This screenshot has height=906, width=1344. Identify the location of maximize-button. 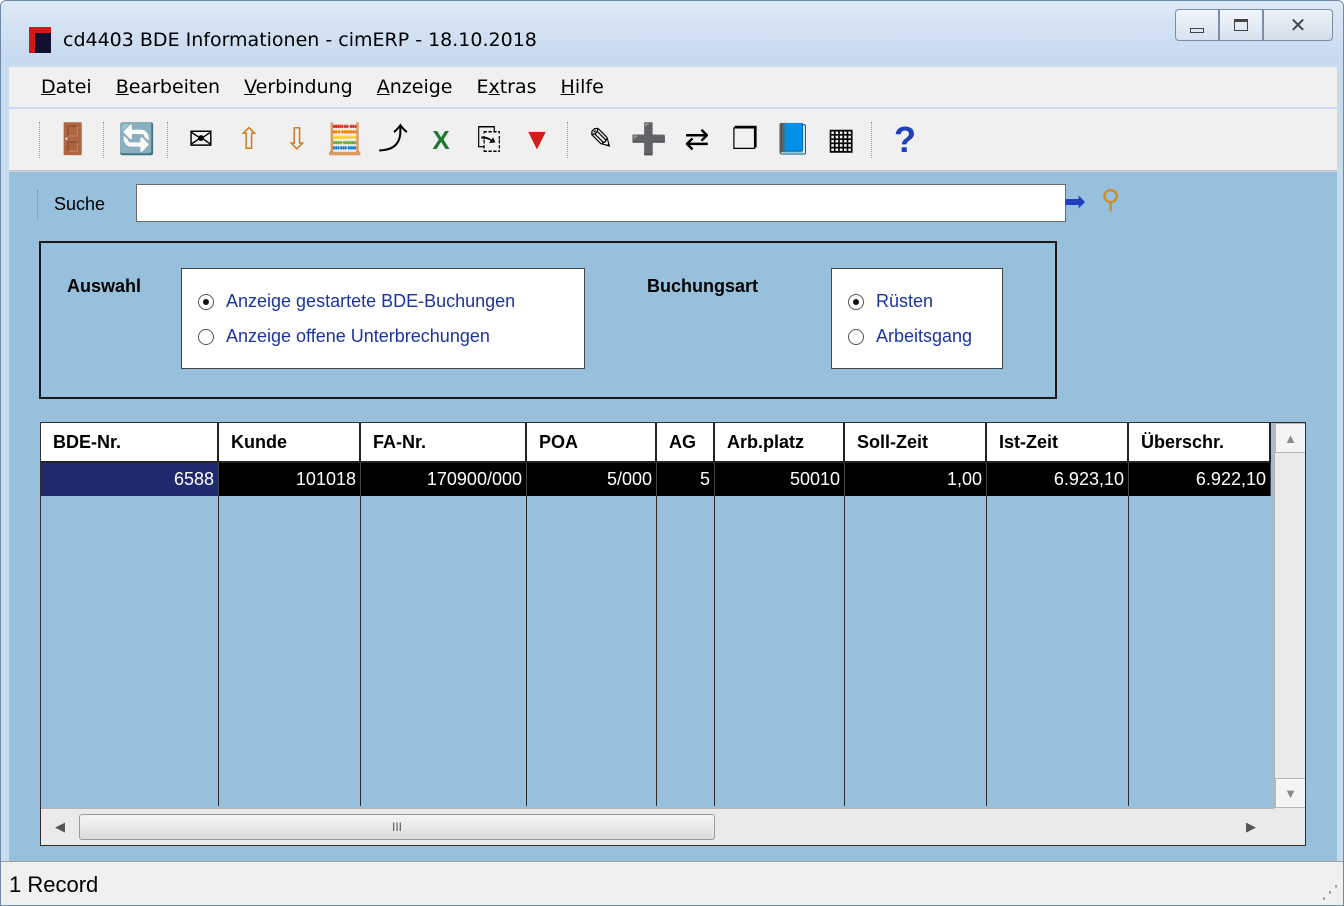
(1241, 25).